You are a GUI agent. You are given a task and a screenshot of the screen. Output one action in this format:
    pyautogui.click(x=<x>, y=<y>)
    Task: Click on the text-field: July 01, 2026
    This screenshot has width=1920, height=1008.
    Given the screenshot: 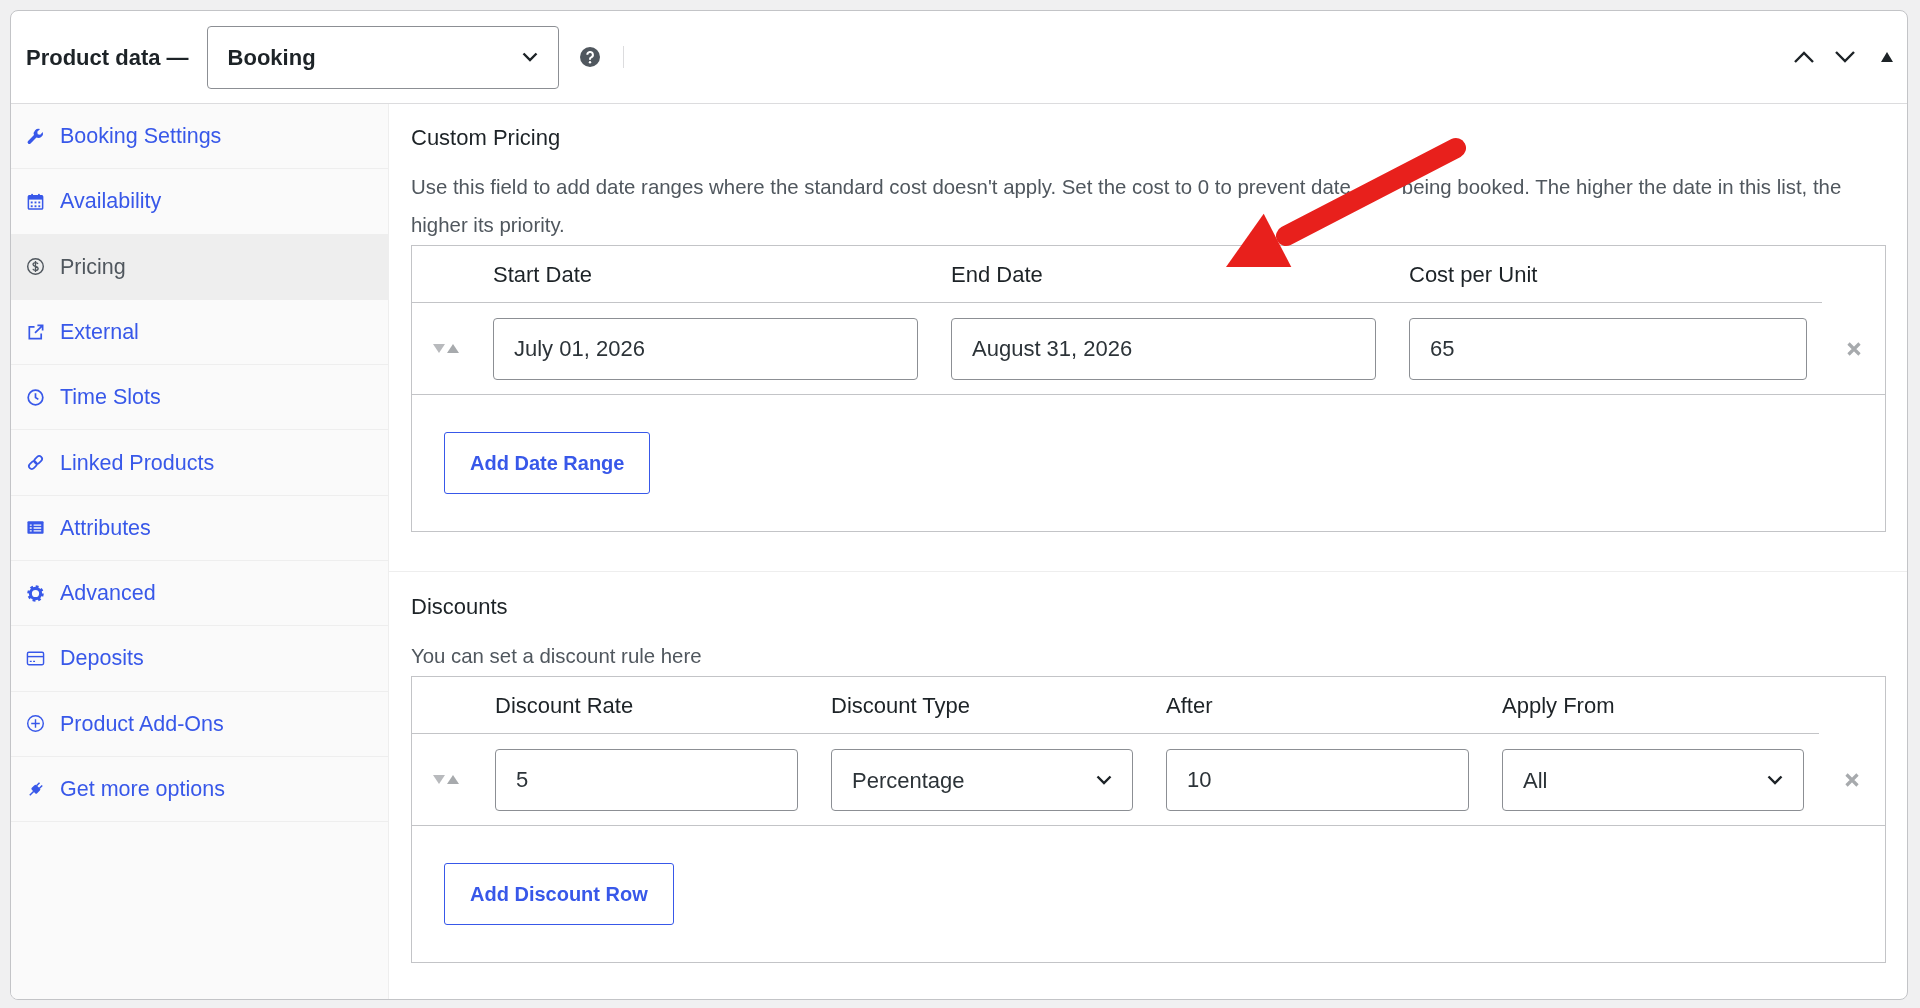 What is the action you would take?
    pyautogui.click(x=705, y=349)
    